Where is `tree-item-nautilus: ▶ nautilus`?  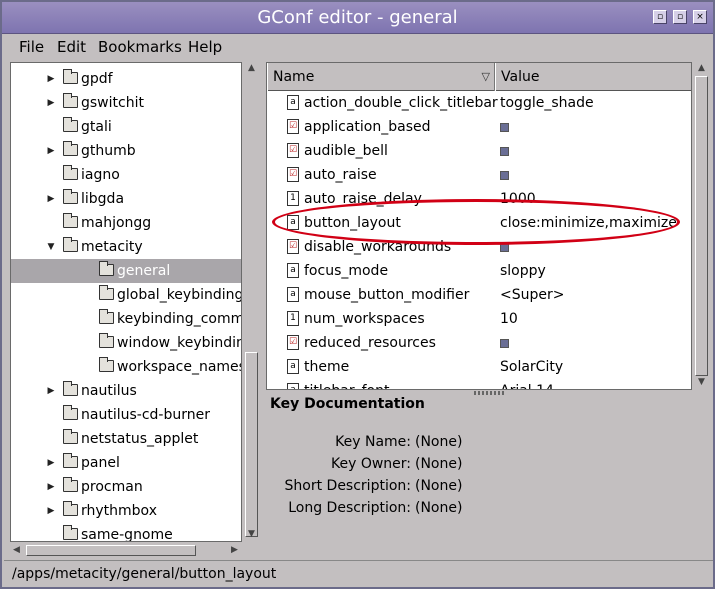
tree-item-nautilus: ▶ nautilus is located at coordinates (126, 391).